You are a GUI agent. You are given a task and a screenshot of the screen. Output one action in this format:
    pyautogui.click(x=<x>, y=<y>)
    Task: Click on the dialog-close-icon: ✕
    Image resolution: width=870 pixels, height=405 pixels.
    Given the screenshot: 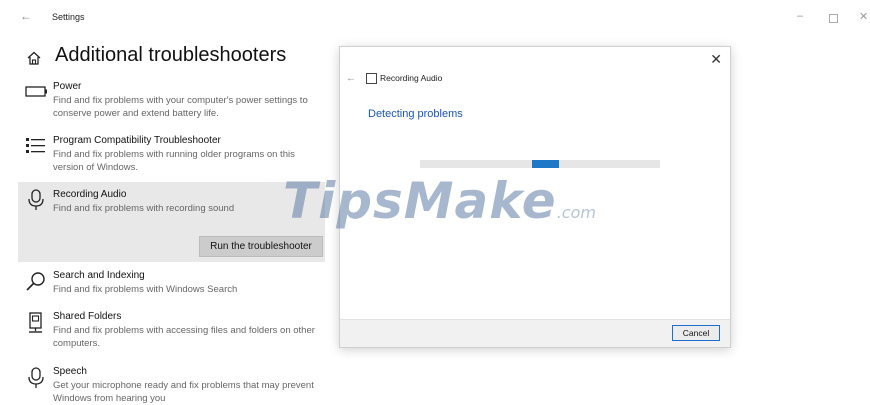 What is the action you would take?
    pyautogui.click(x=716, y=59)
    